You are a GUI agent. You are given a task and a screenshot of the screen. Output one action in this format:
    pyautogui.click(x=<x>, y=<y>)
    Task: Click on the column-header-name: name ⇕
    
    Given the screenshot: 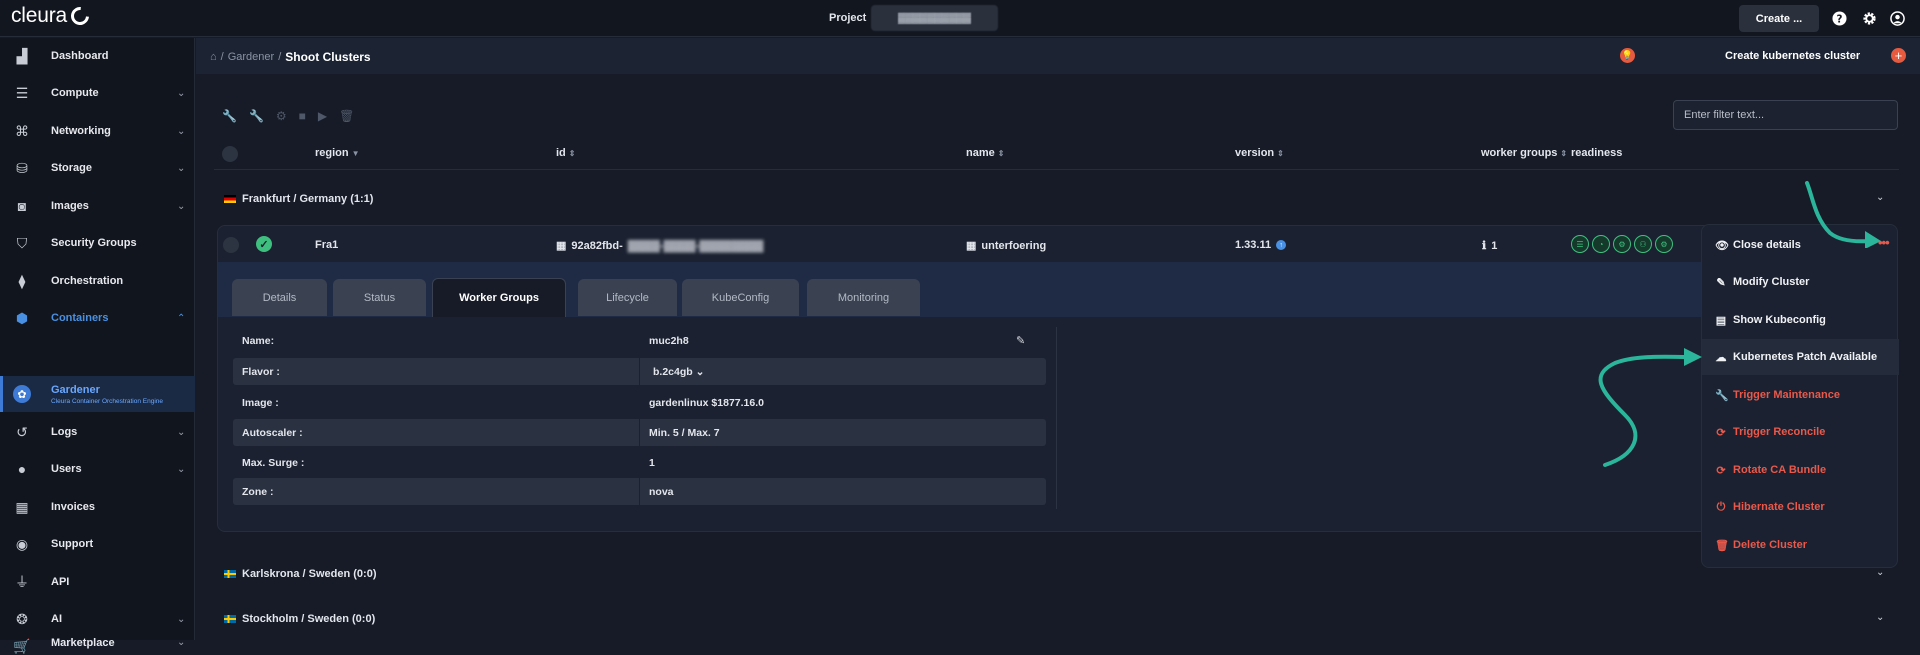 What is the action you would take?
    pyautogui.click(x=985, y=153)
    